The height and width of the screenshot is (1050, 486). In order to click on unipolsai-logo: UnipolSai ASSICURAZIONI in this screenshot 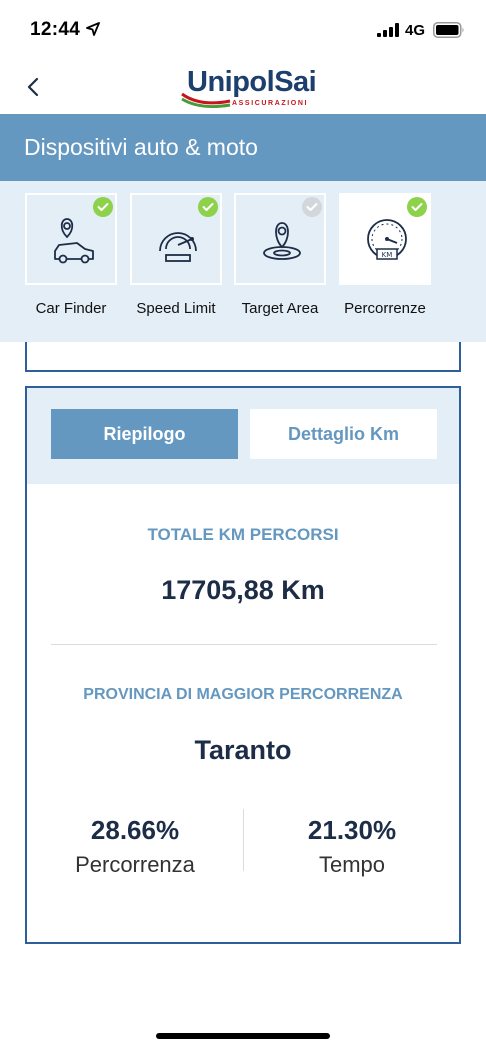, I will do `click(248, 89)`.